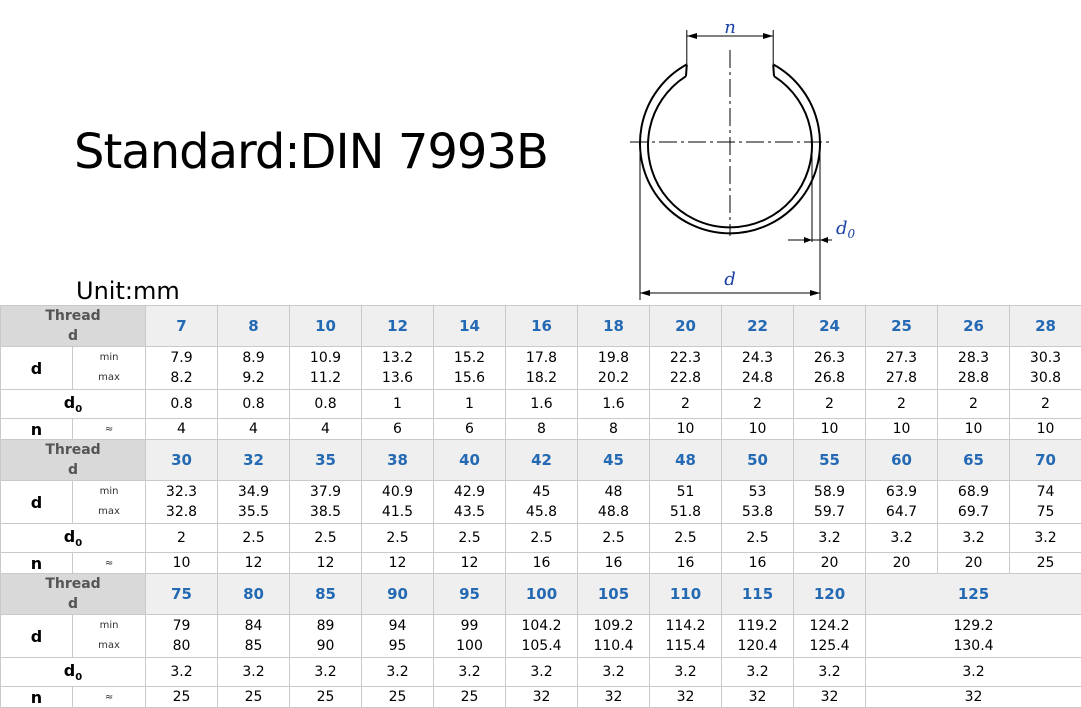  Describe the element at coordinates (973, 636) in the screenshot. I see `d-minmax-cell: 129.2130.4` at that location.